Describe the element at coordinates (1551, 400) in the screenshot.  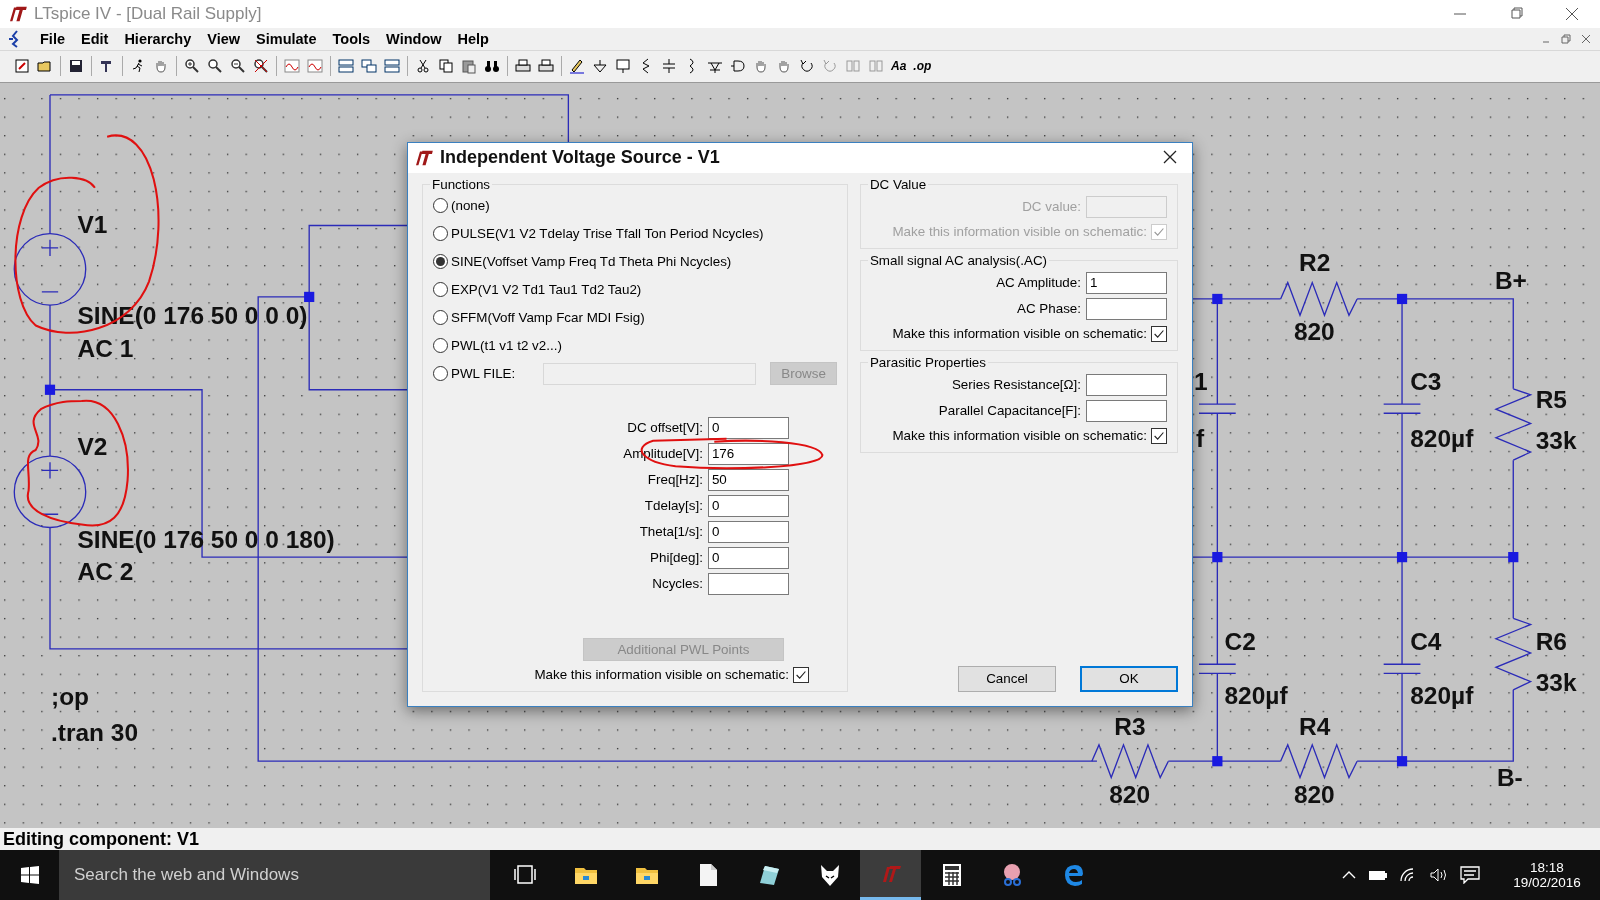
I see `component-label: R5` at that location.